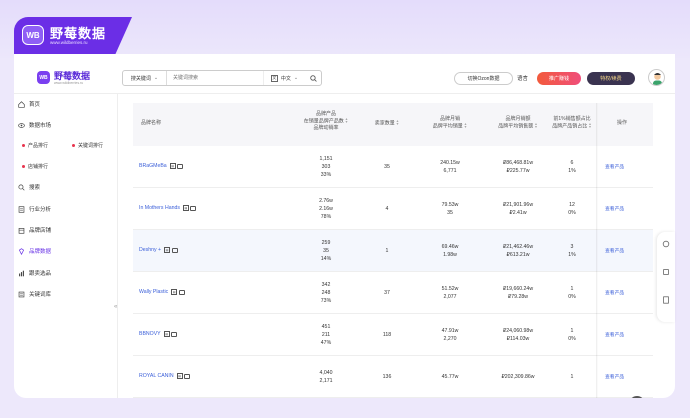 This screenshot has height=418, width=690. What do you see at coordinates (296, 78) in the screenshot?
I see `chevron-down-icon: ⌄` at bounding box center [296, 78].